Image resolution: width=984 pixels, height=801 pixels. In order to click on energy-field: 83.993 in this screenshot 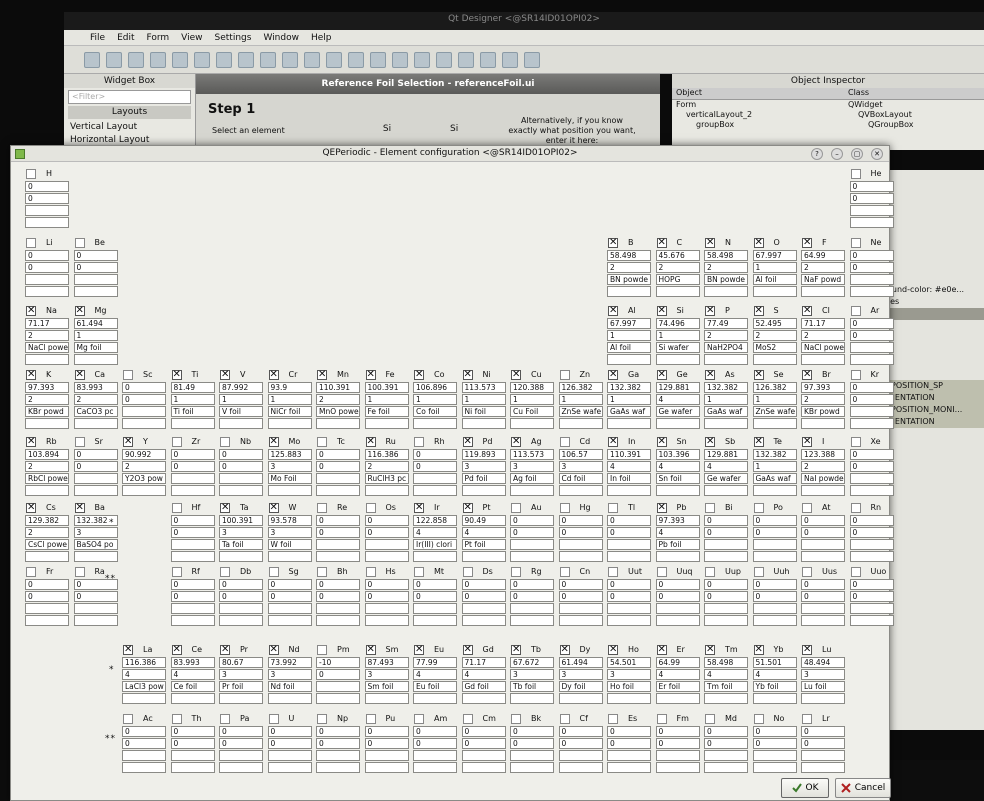, I will do `click(192, 662)`.